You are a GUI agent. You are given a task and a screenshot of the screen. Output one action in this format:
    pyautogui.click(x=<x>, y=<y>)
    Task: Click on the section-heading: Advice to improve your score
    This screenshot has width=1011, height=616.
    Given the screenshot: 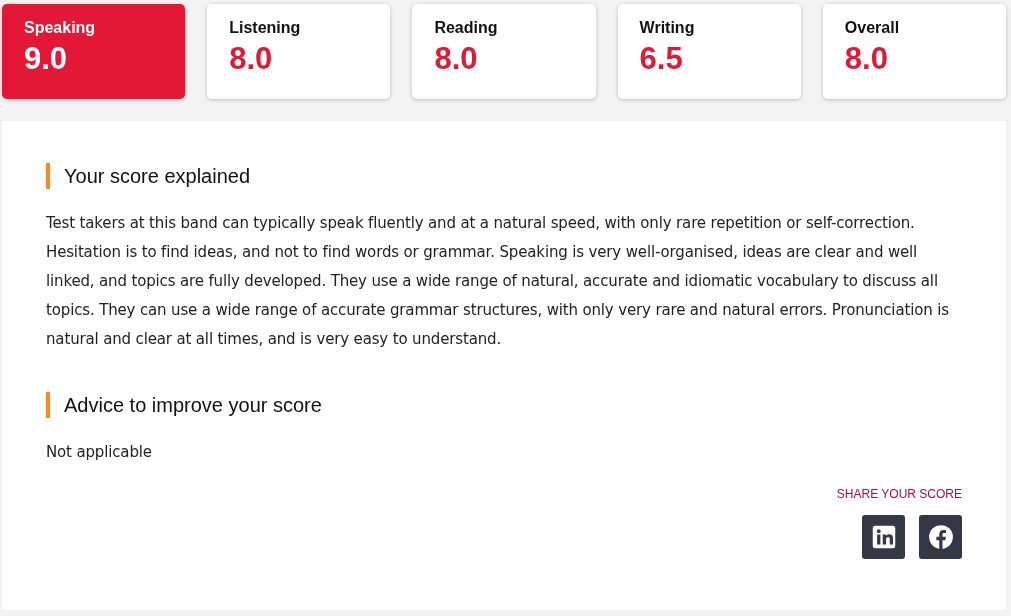 What is the action you would take?
    pyautogui.click(x=193, y=405)
    